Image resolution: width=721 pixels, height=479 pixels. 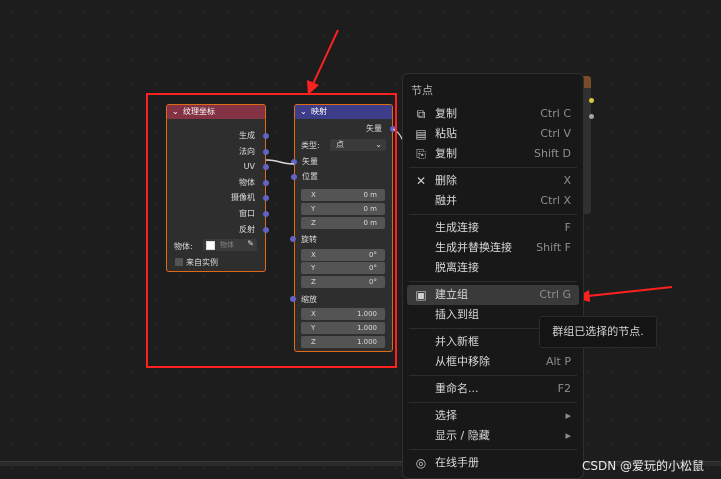 I want to click on menu-title: 节点, so click(x=422, y=90).